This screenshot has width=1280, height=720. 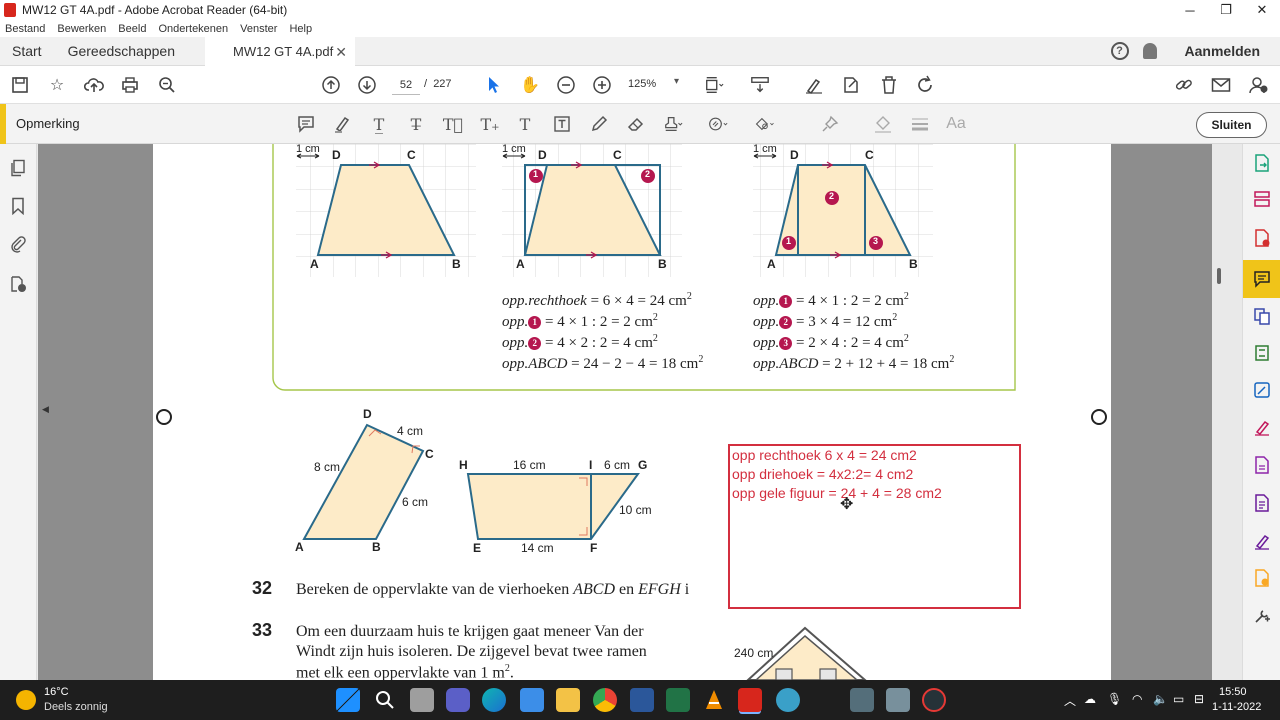 I want to click on notification-bell-icon, so click(x=1149, y=51).